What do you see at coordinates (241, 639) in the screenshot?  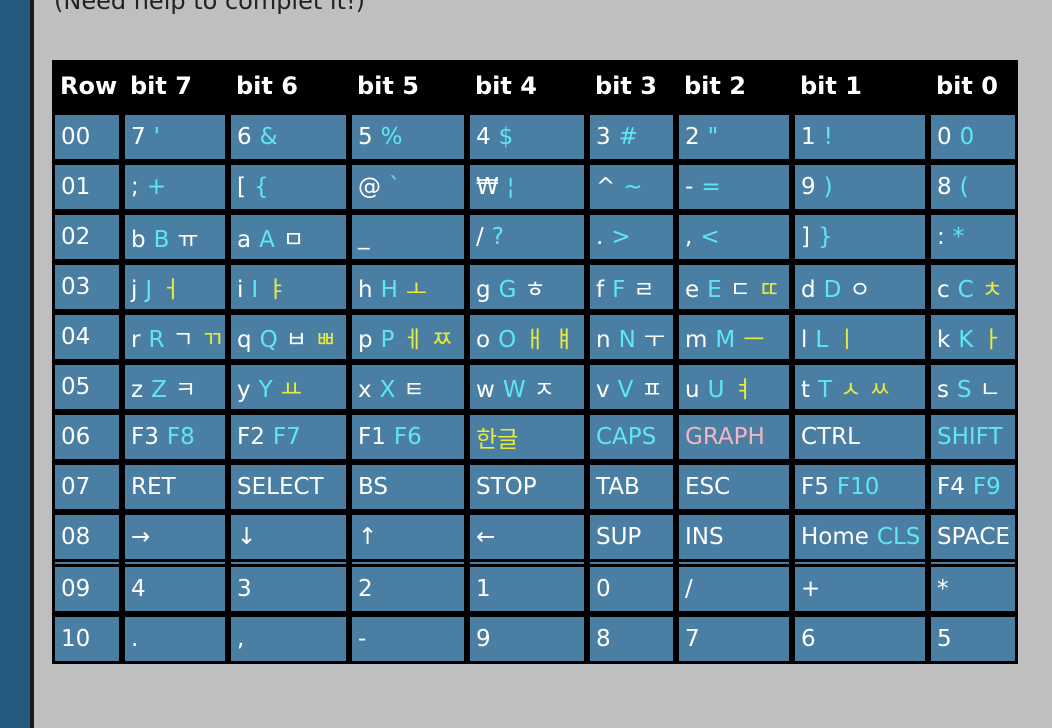 I see `key-legend: ,` at bounding box center [241, 639].